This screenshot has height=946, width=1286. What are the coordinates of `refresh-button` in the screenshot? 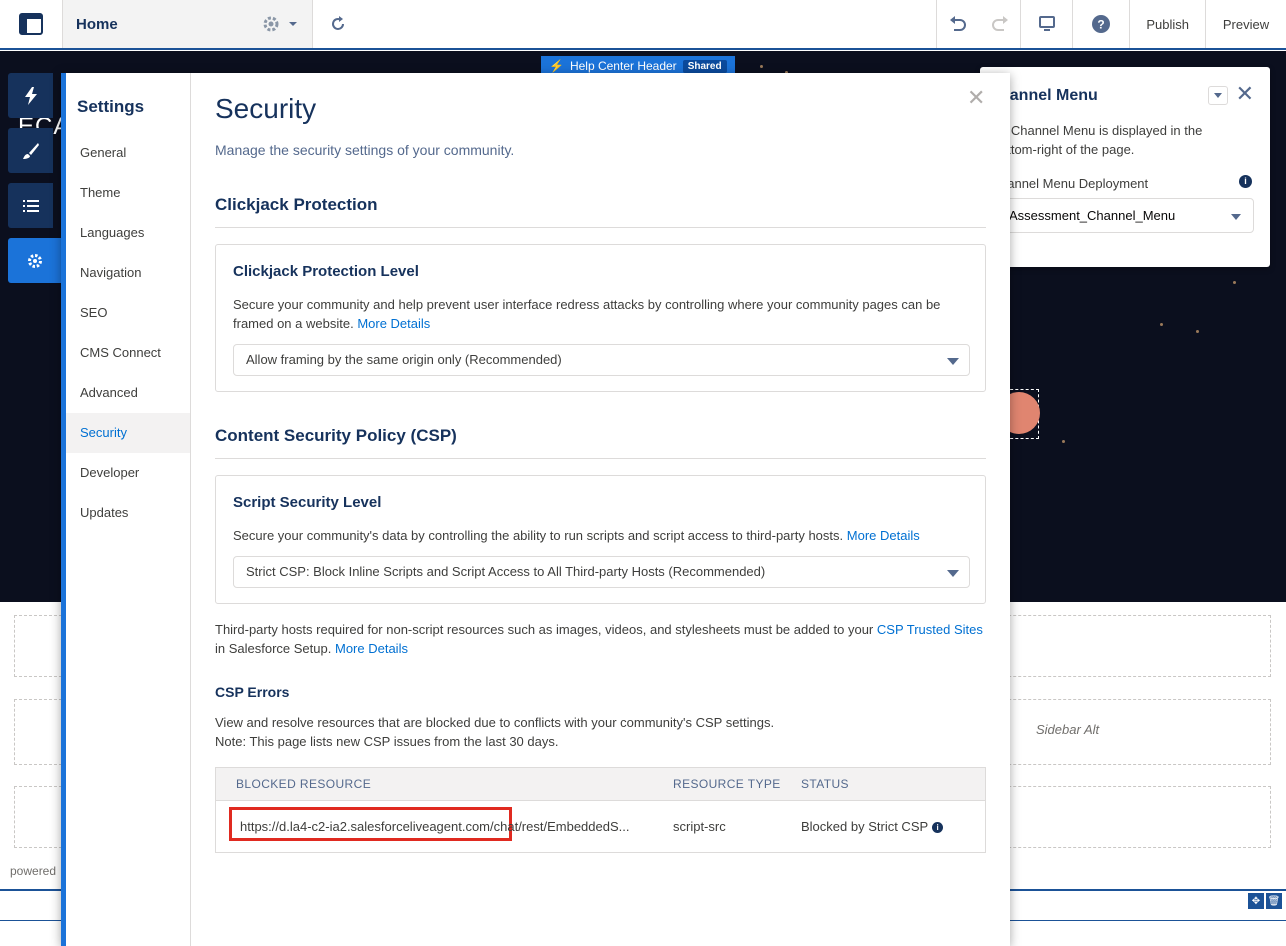 It's located at (338, 24).